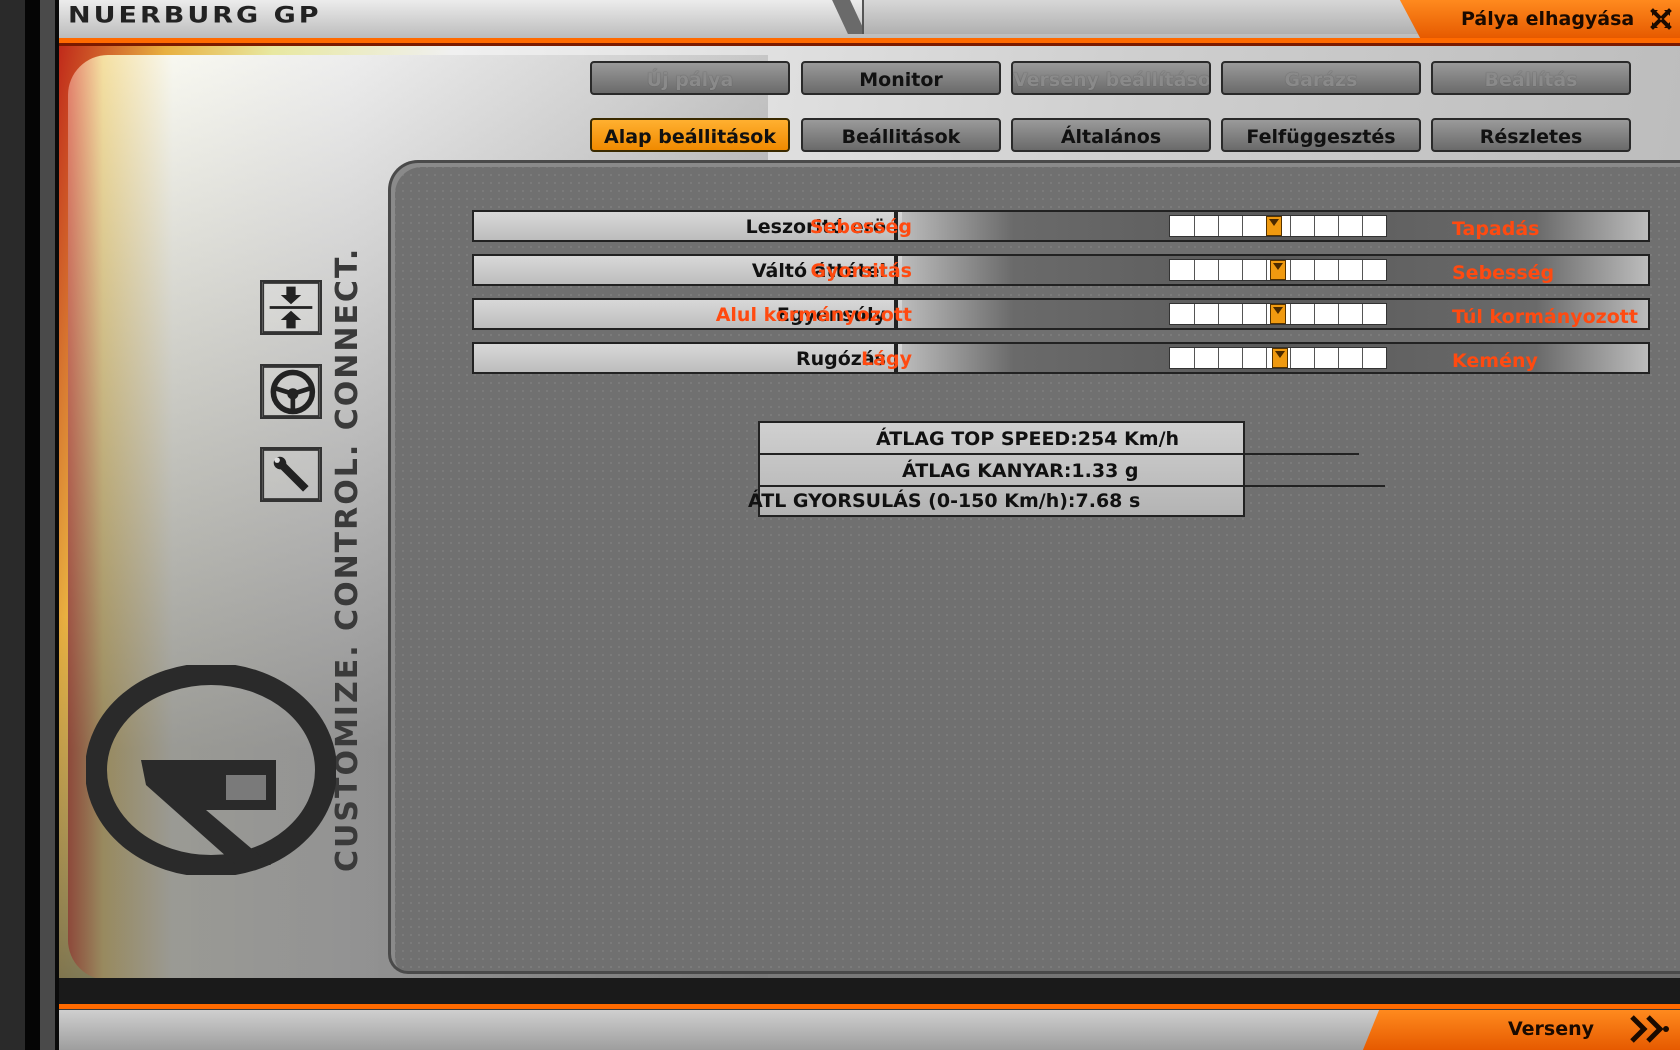 The image size is (1680, 1050). What do you see at coordinates (944, 501) in the screenshot?
I see `stat-acceleration: ÁTL GYORSULÁS (0-150 Km/h):7.68 s` at bounding box center [944, 501].